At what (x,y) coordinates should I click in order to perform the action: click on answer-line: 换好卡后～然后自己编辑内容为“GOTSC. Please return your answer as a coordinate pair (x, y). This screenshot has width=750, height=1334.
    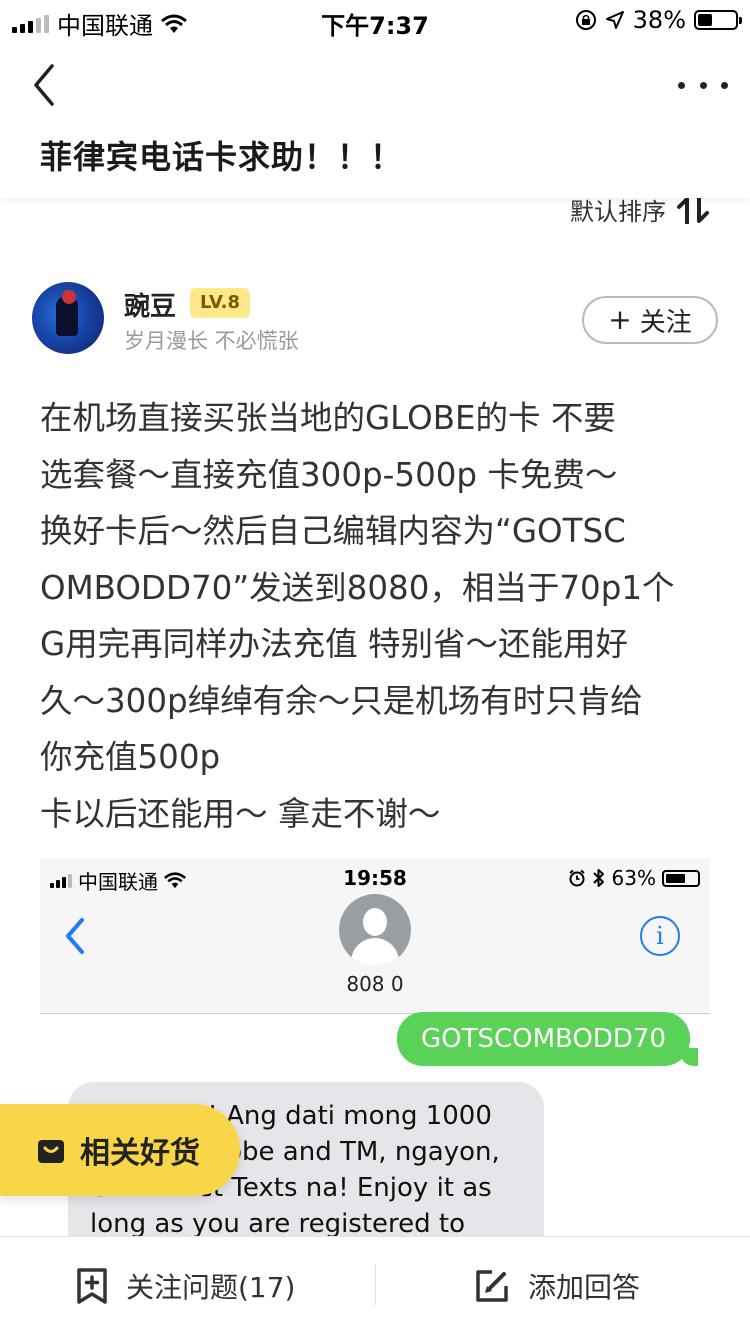
    Looking at the image, I should click on (333, 531).